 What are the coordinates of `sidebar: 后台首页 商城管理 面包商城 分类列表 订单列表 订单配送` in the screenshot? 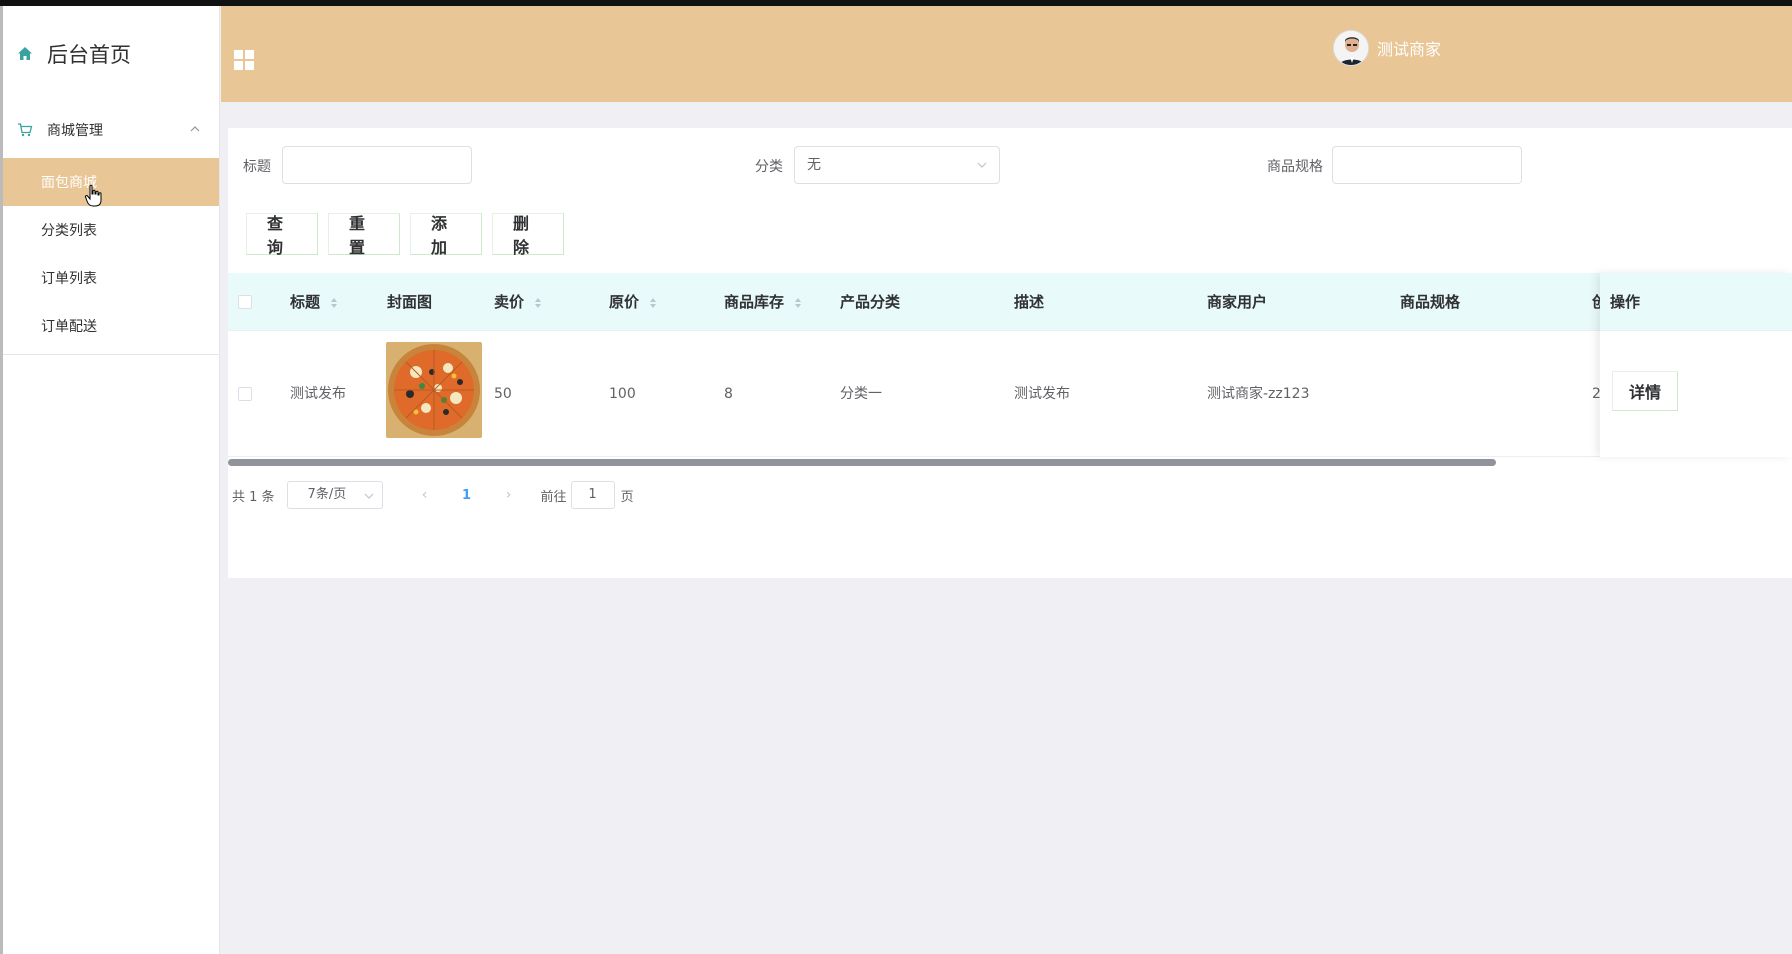 It's located at (110, 480).